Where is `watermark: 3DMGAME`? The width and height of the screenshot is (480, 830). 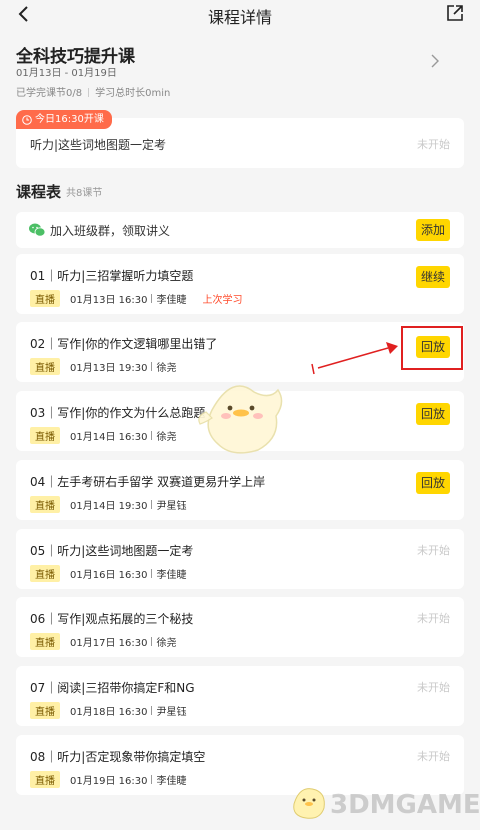
watermark: 3DMGAME is located at coordinates (383, 802).